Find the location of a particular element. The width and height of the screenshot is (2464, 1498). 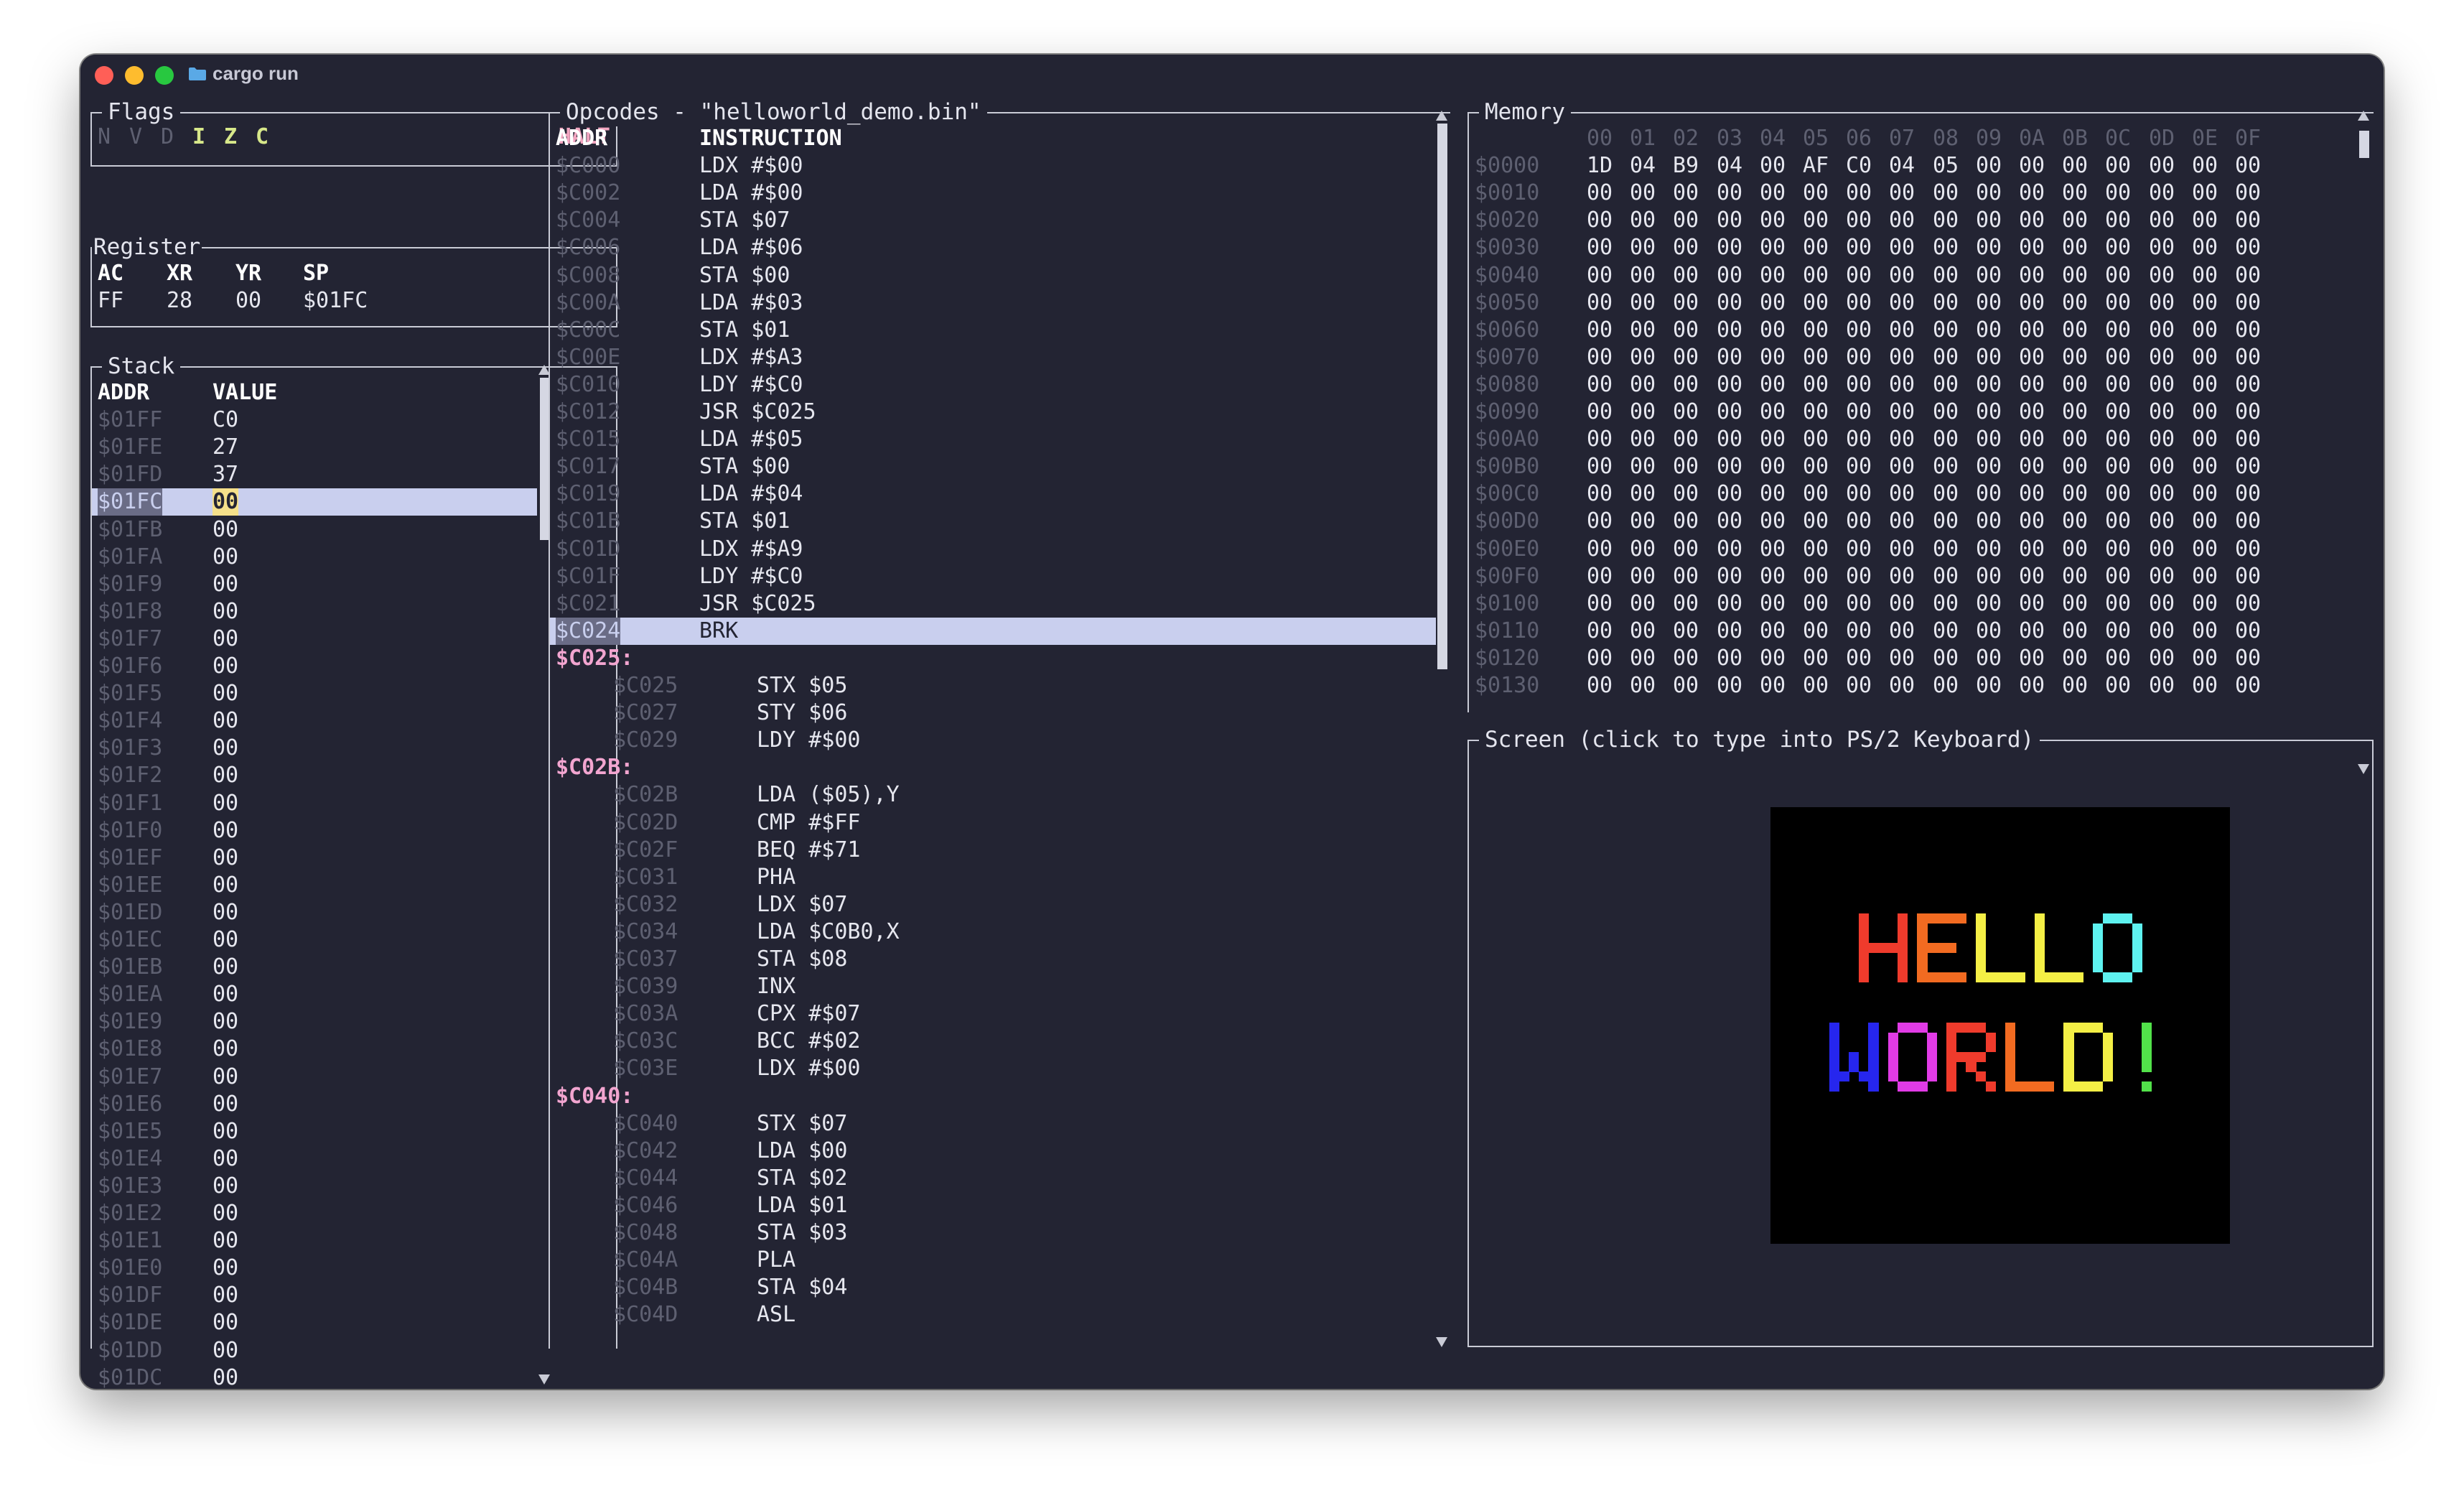

stack-row: $01E3 00 is located at coordinates (314, 1186).